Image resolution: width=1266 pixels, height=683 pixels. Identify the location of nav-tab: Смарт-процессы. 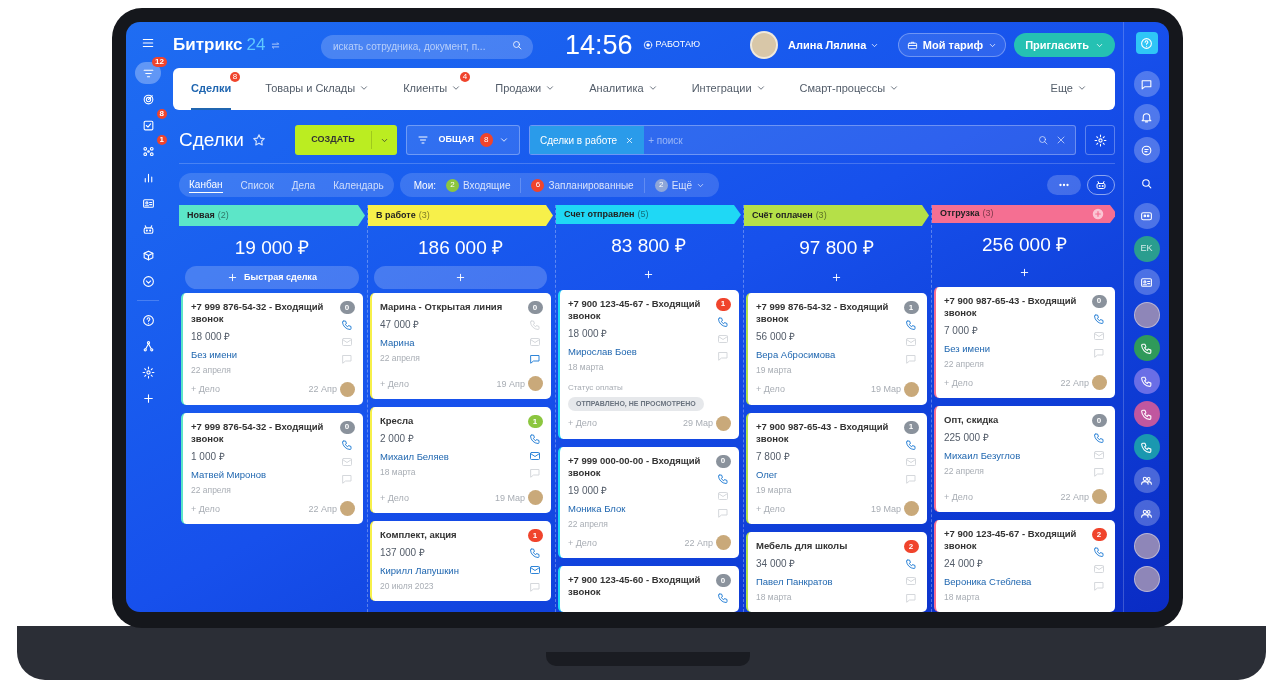
(849, 89).